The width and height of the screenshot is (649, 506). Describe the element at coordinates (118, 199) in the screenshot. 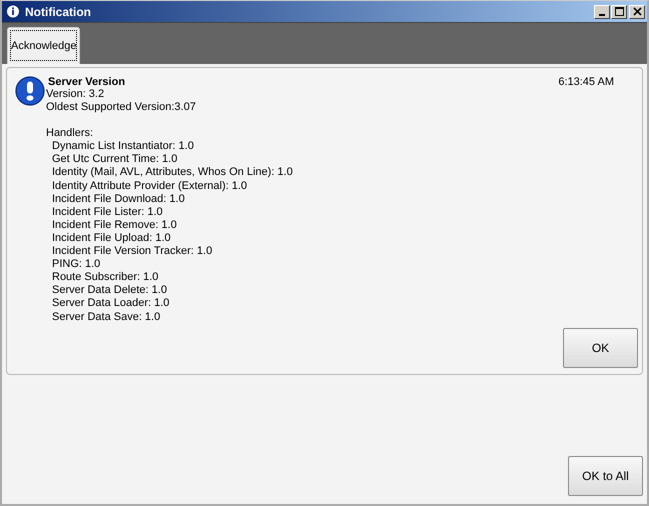

I see `handler-line: Incident File Download: 1.0` at that location.